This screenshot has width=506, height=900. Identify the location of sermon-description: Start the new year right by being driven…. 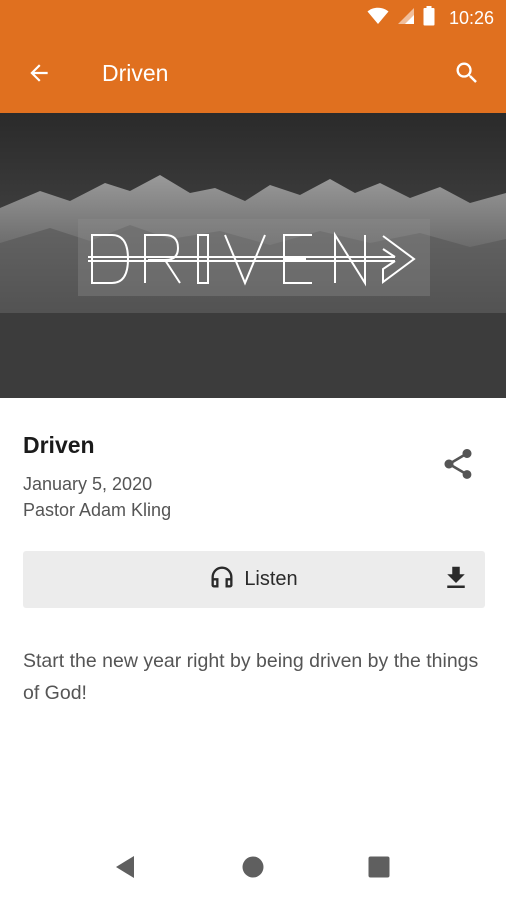
(251, 677).